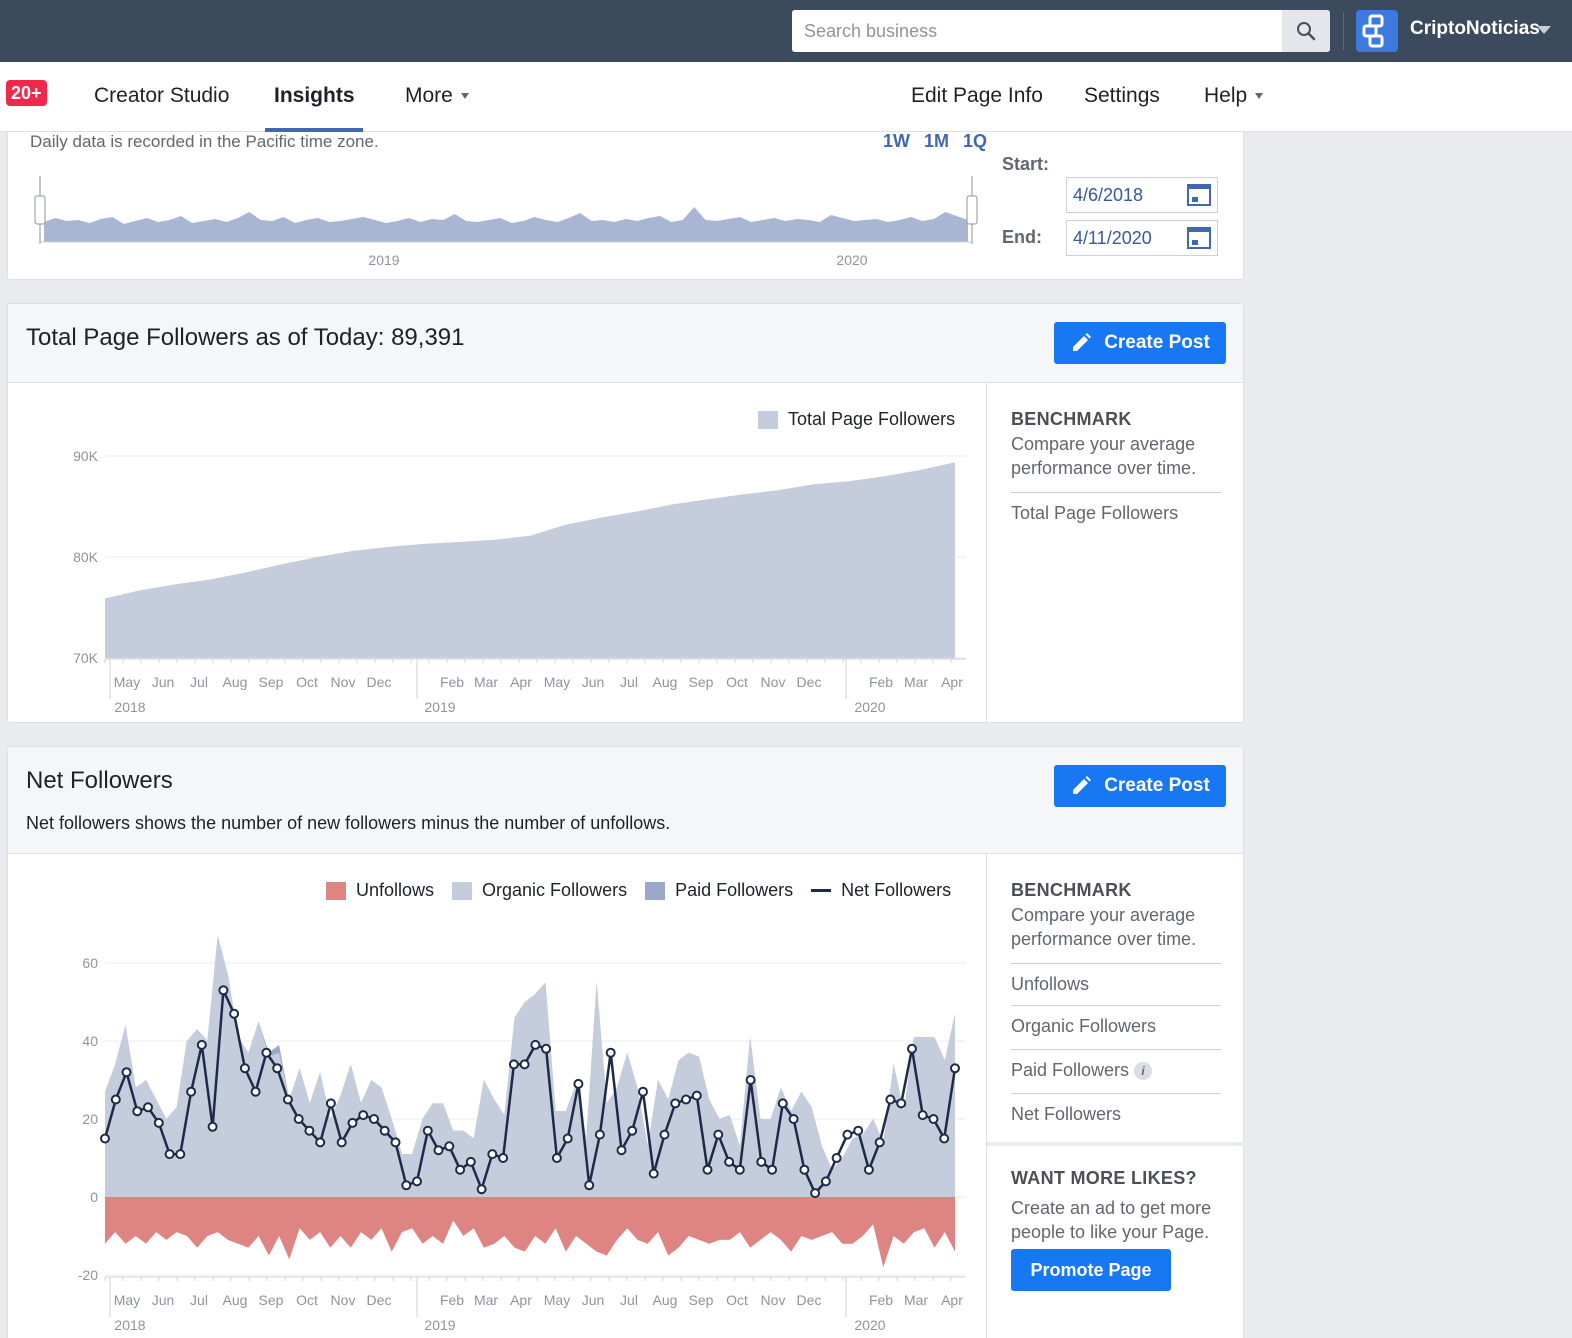  I want to click on preset-1q: 1Q, so click(975, 141).